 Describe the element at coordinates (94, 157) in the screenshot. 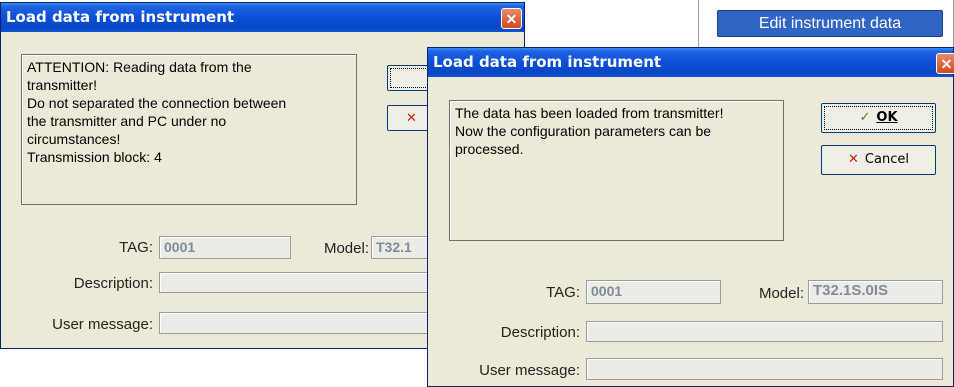

I see `message-line: Transmission block: 4` at that location.